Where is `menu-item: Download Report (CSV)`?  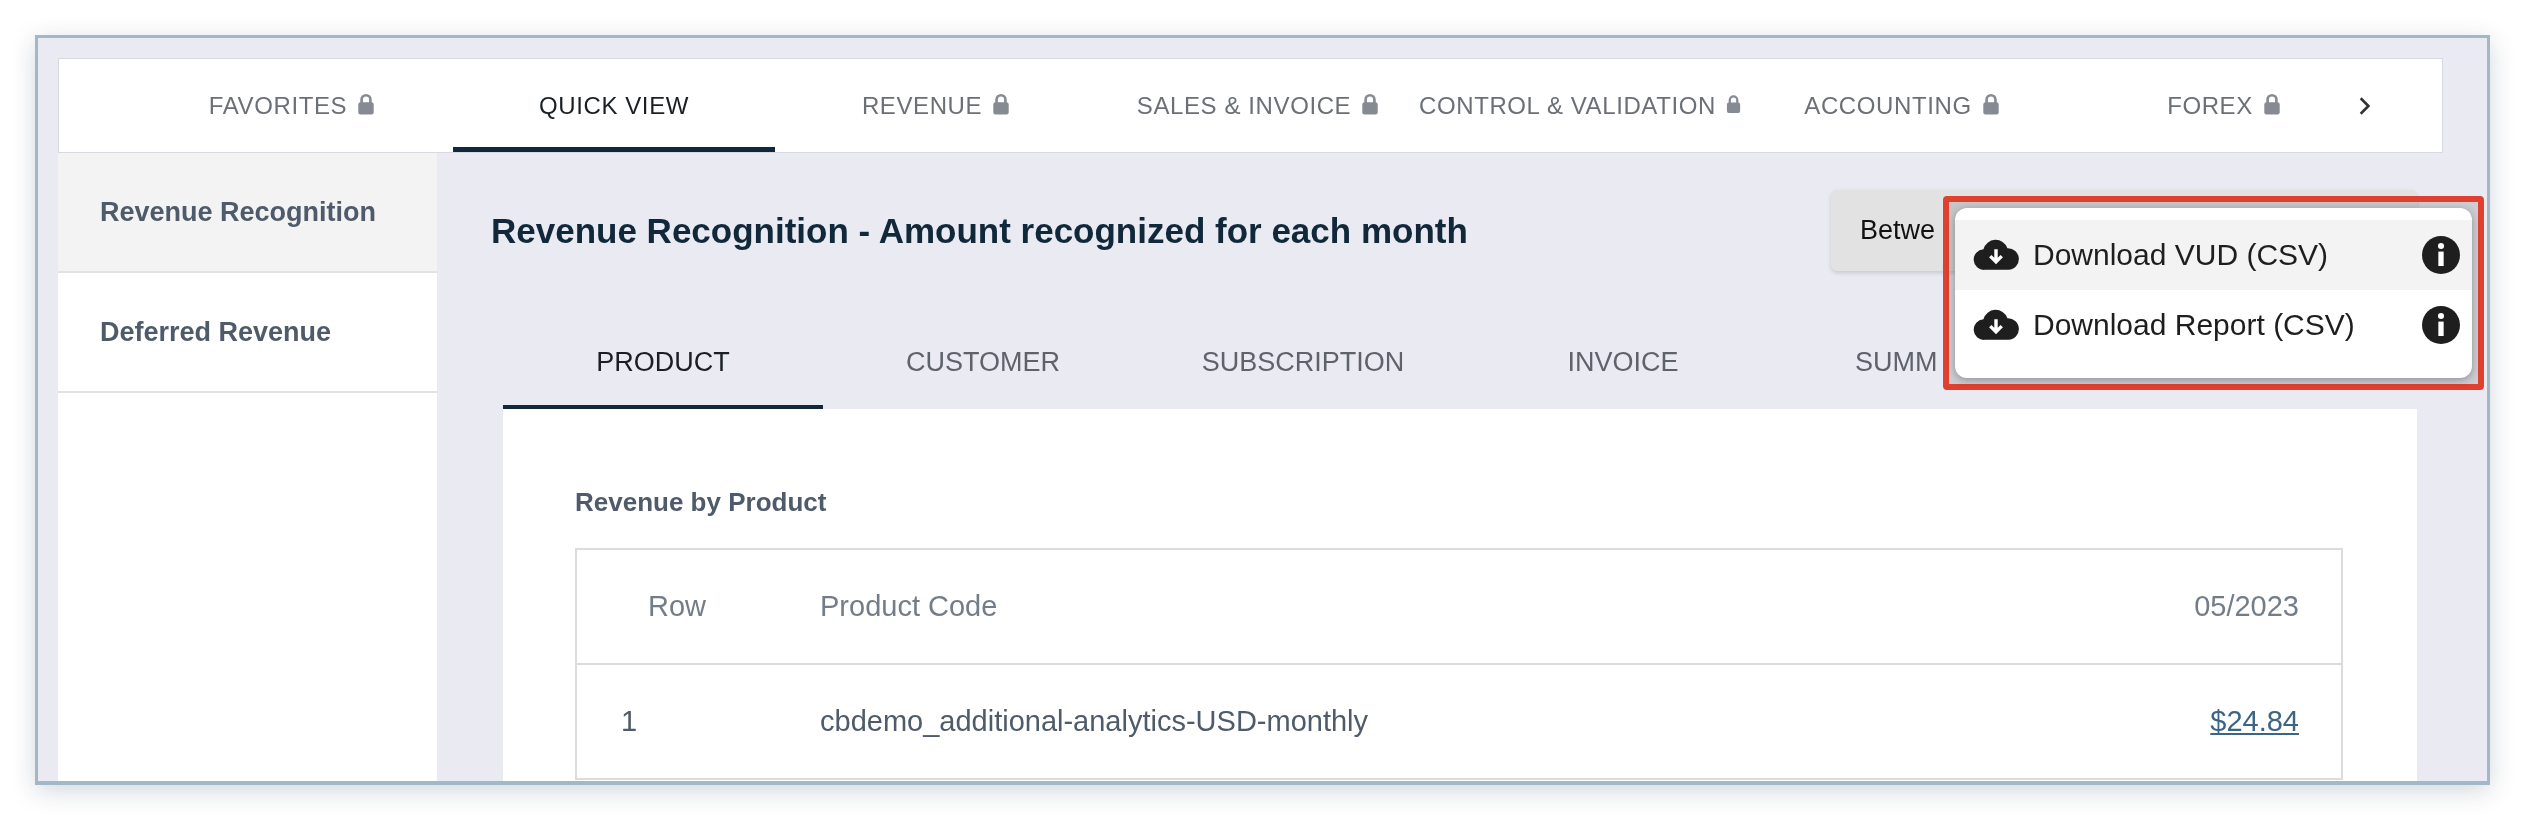
menu-item: Download Report (CSV) is located at coordinates (2213, 325).